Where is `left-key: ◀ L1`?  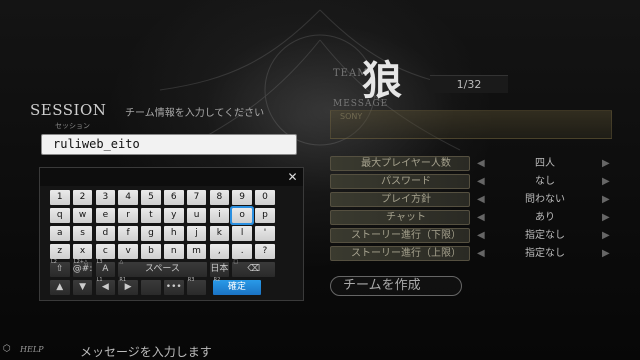 left-key: ◀ L1 is located at coordinates (105, 286).